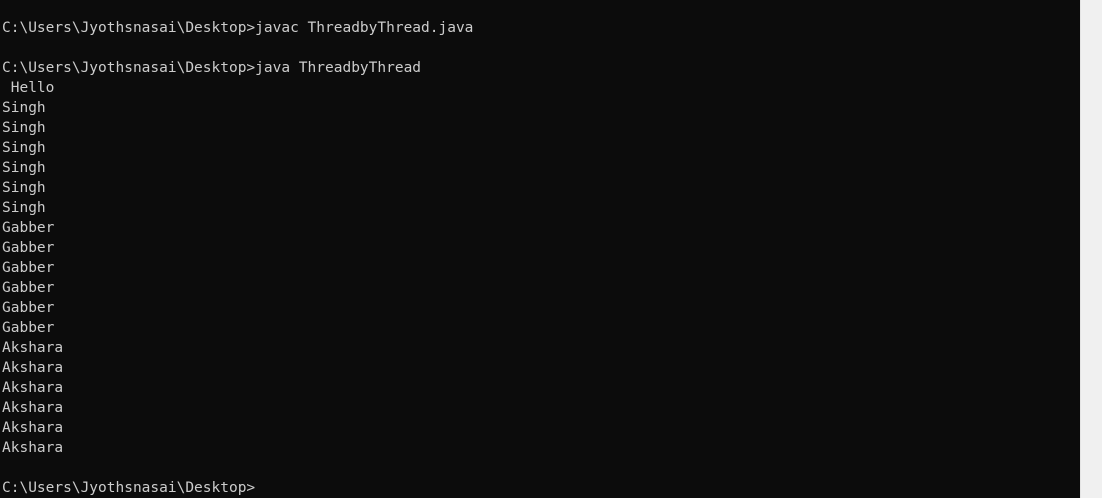 The width and height of the screenshot is (1102, 498). What do you see at coordinates (28, 88) in the screenshot?
I see `console-line: Hello` at bounding box center [28, 88].